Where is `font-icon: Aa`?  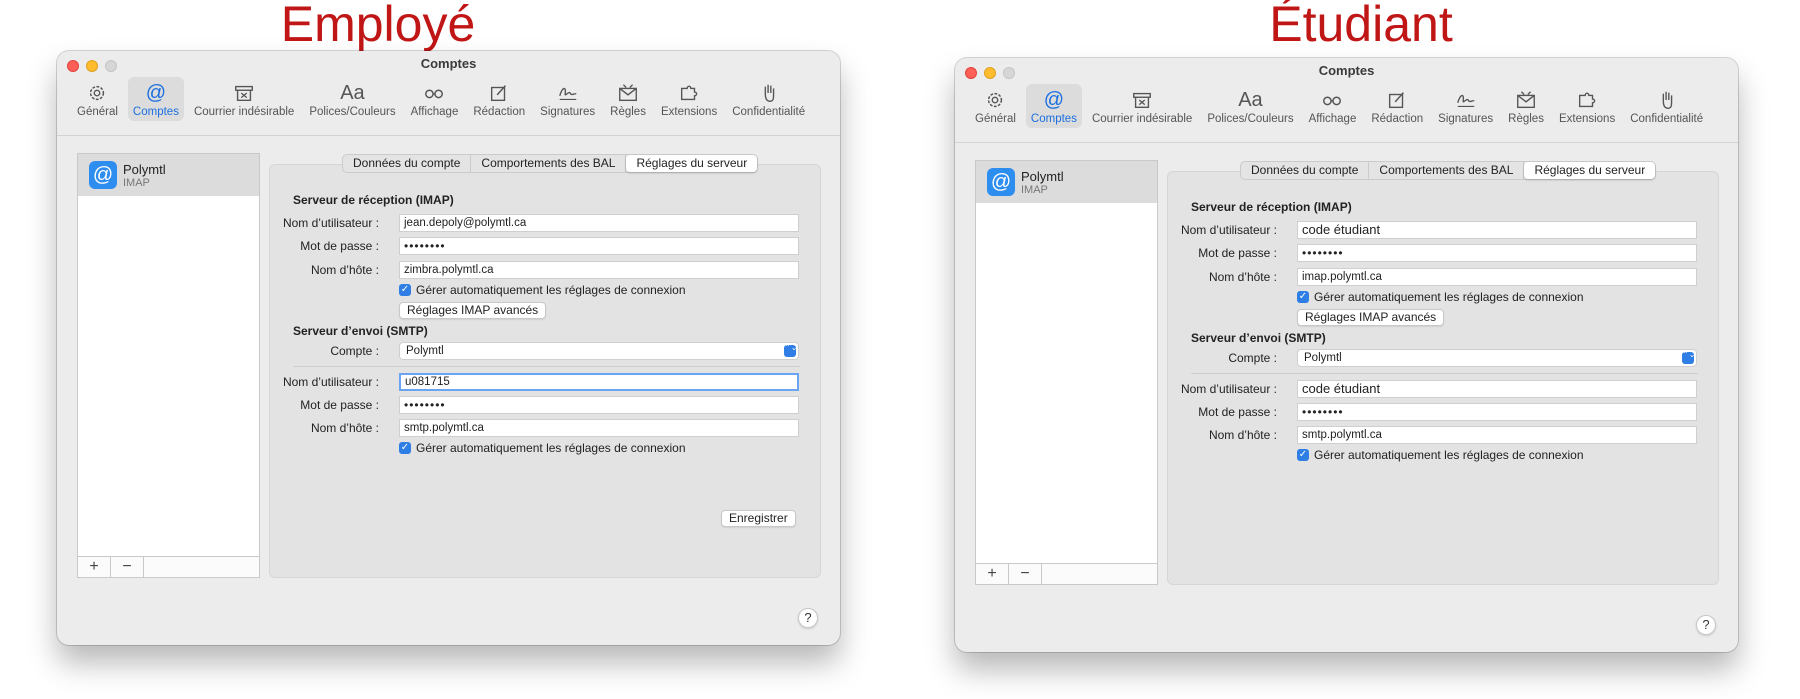 font-icon: Aa is located at coordinates (352, 93).